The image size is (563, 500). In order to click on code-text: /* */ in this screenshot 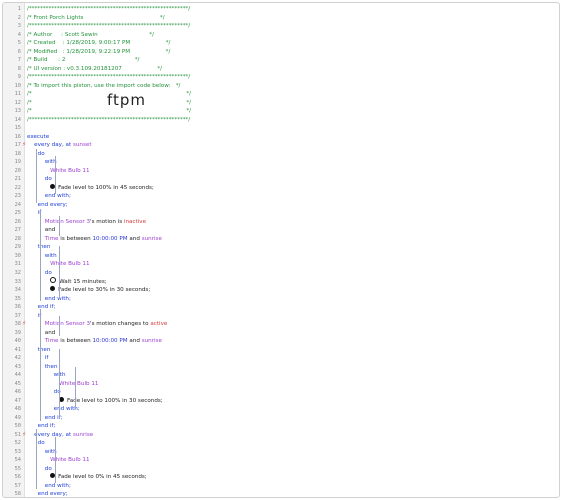, I will do `click(109, 111)`.